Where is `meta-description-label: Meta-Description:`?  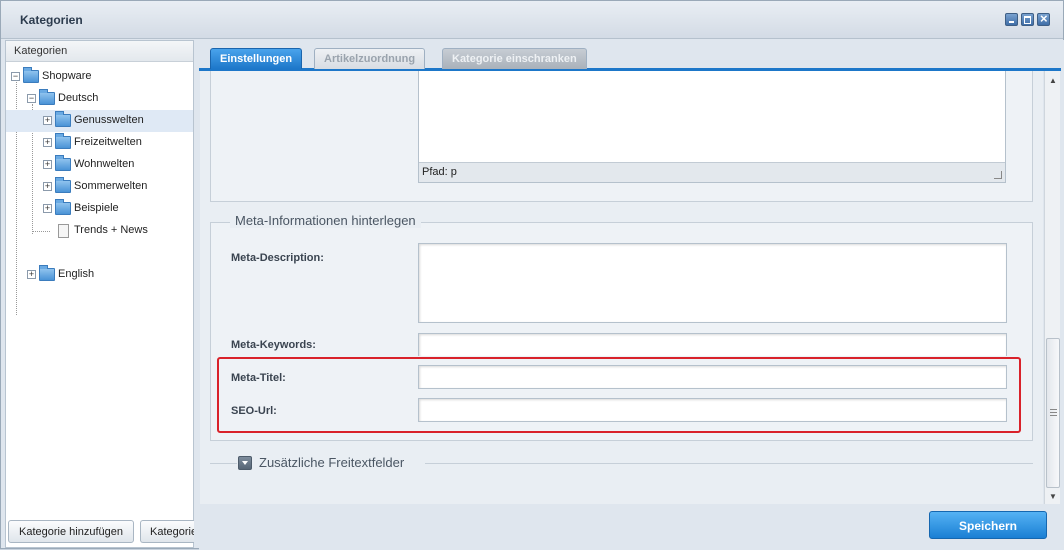 meta-description-label: Meta-Description: is located at coordinates (277, 258).